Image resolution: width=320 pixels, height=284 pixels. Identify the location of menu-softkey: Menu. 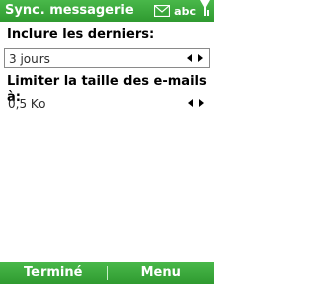
(161, 273).